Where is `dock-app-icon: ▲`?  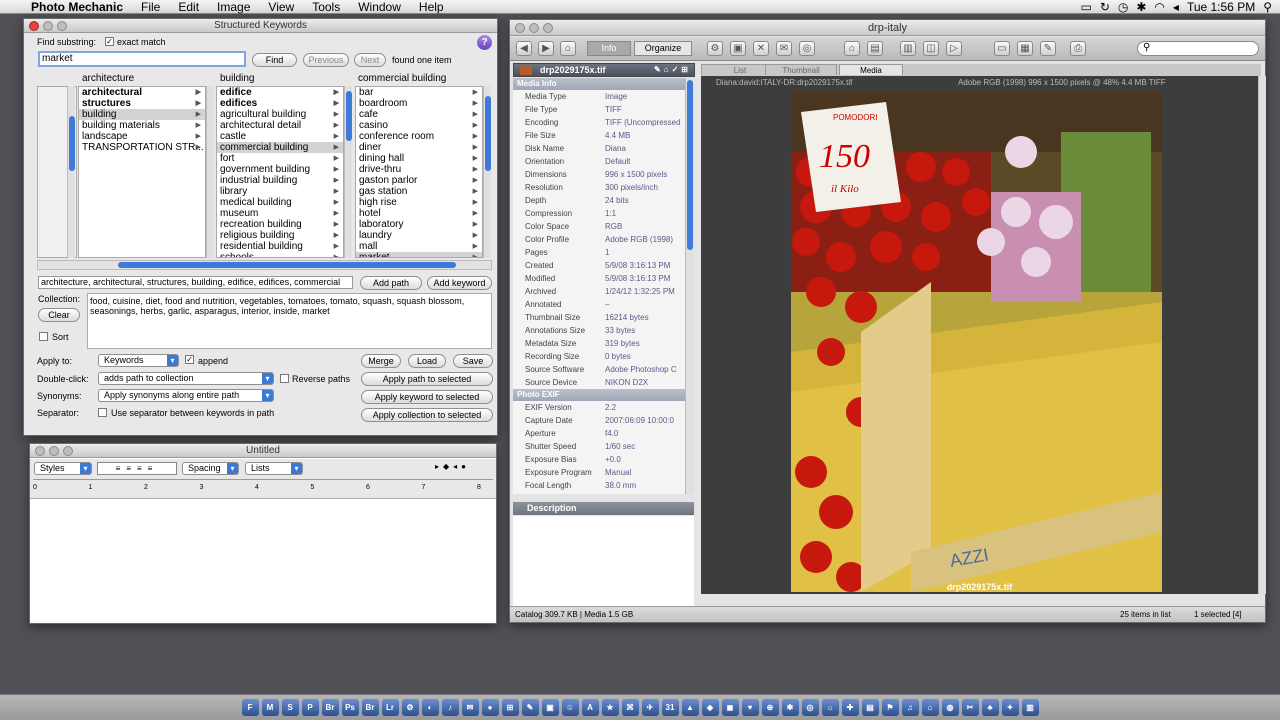
dock-app-icon: ▲ is located at coordinates (690, 707).